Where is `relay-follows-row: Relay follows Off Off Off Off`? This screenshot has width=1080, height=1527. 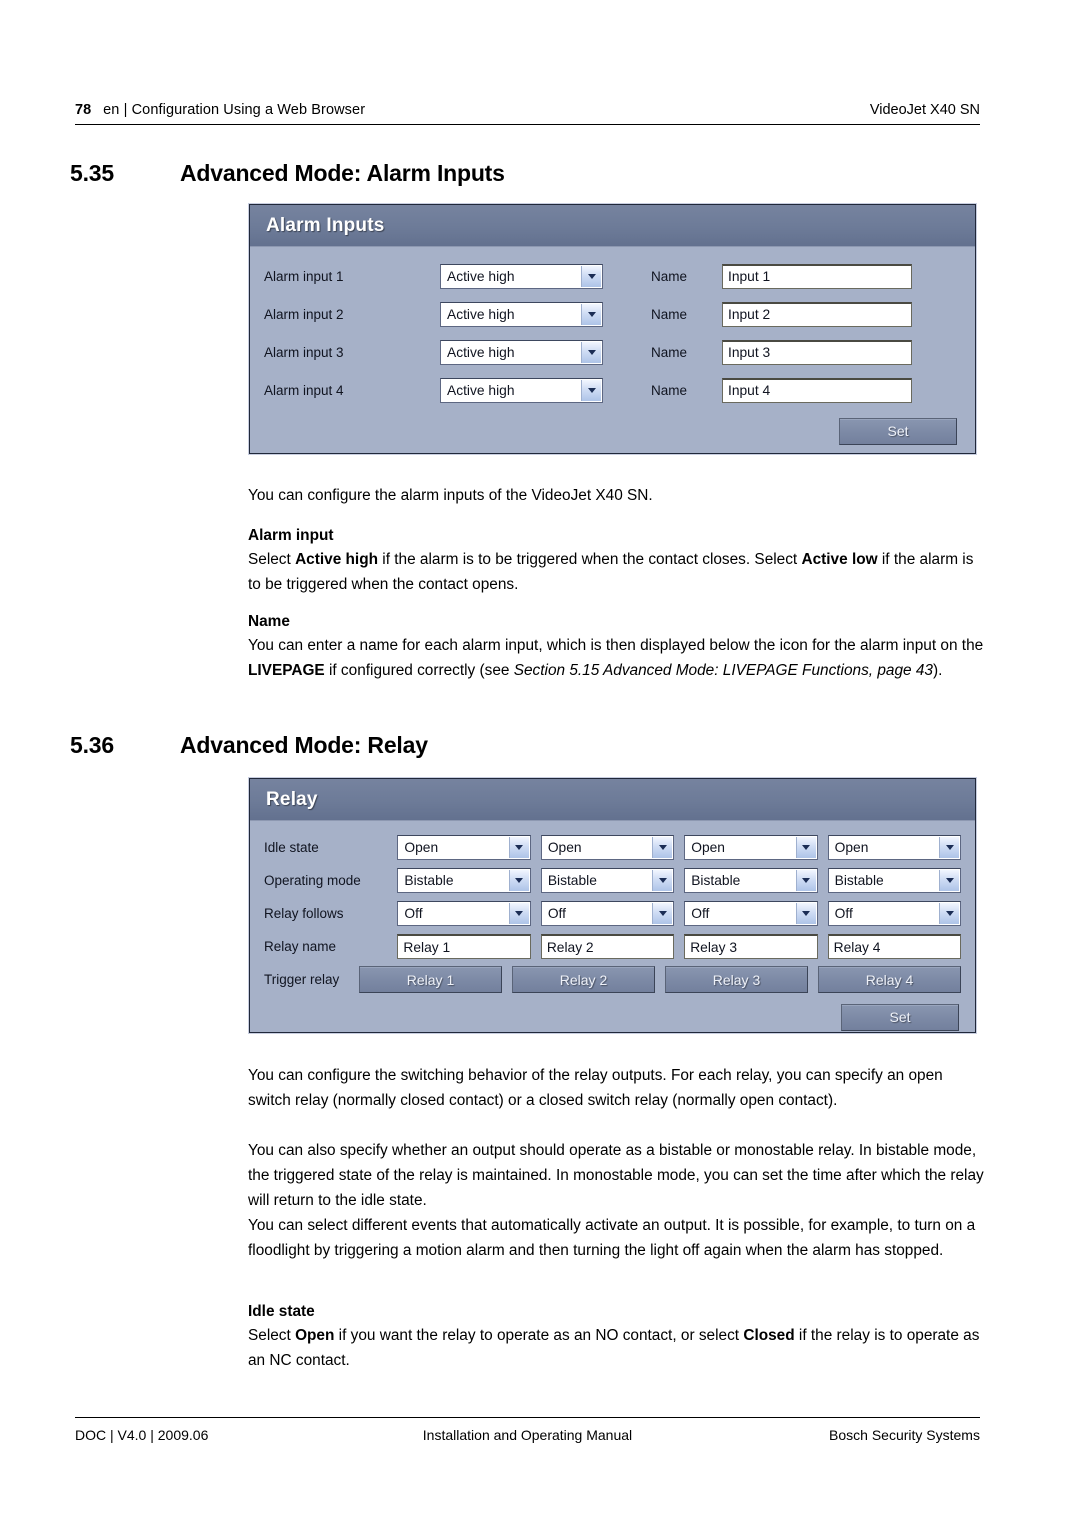
relay-follows-row: Relay follows Off Off Off Off is located at coordinates (613, 913).